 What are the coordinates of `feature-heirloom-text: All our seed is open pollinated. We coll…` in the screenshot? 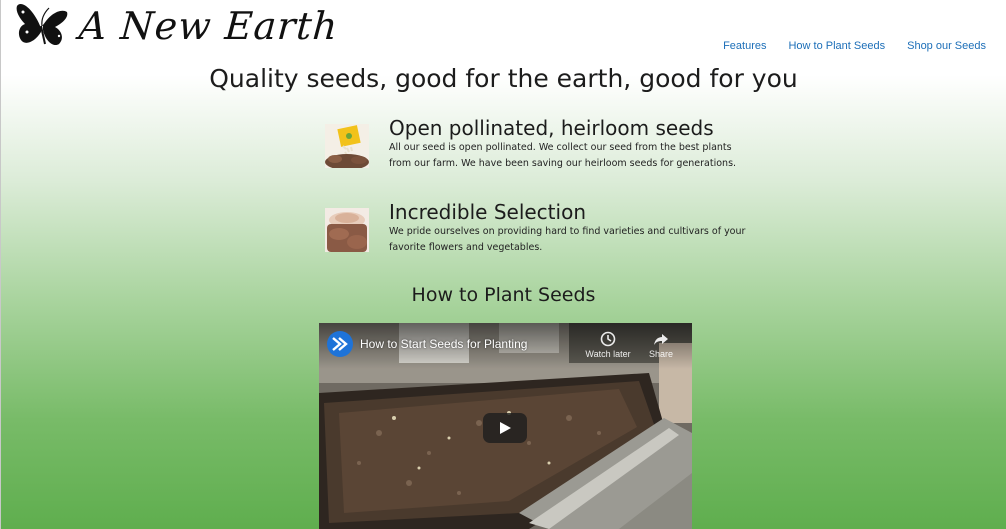 It's located at (563, 155).